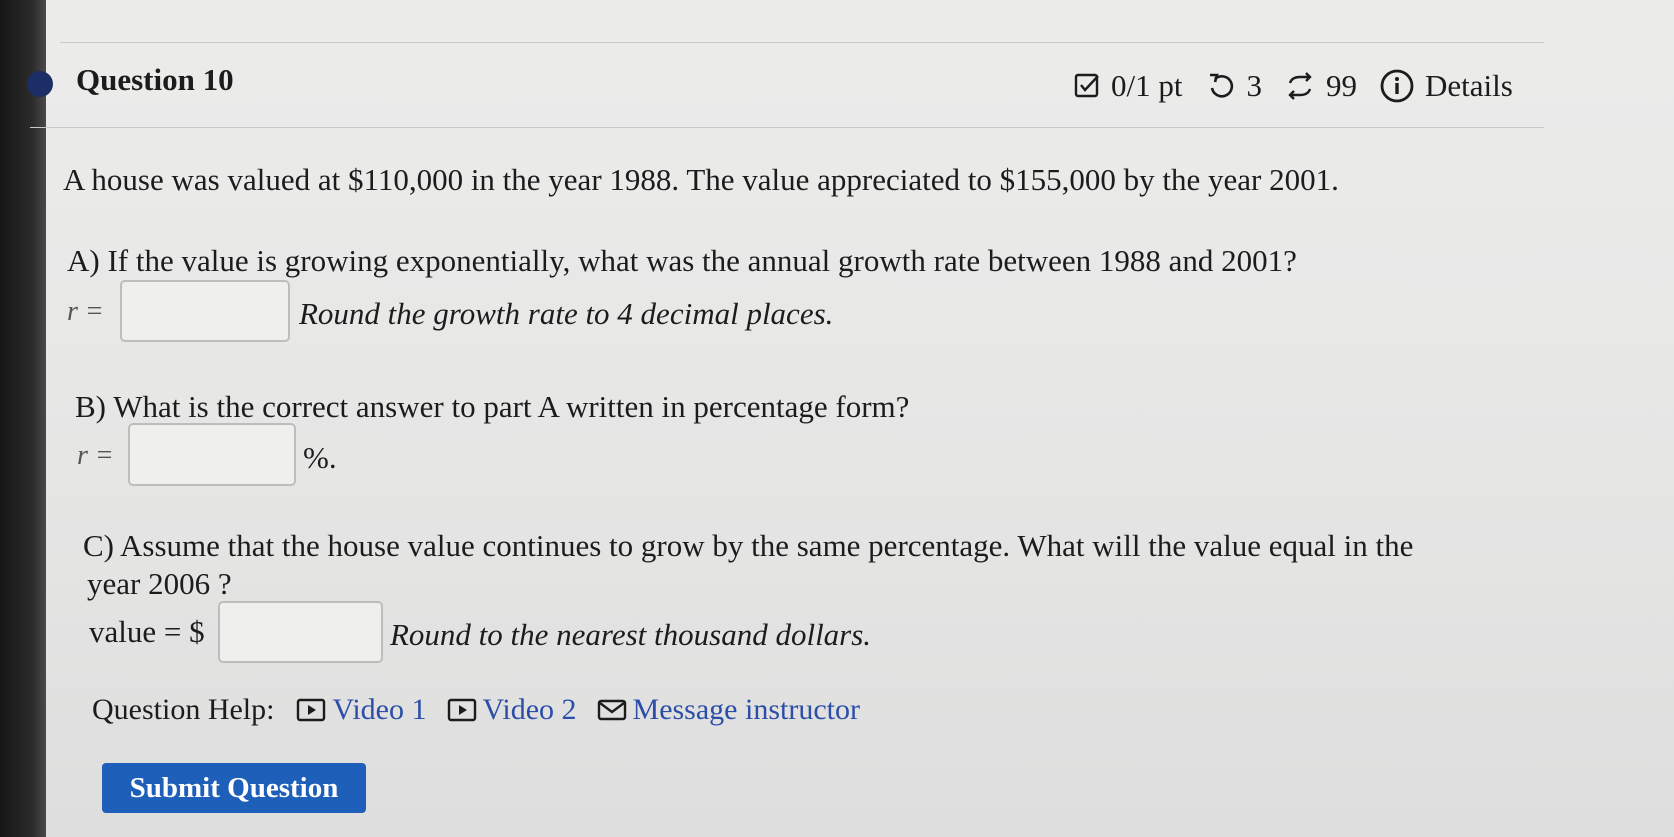 Image resolution: width=1674 pixels, height=837 pixels. I want to click on part-a-variable-label: r =, so click(85, 311).